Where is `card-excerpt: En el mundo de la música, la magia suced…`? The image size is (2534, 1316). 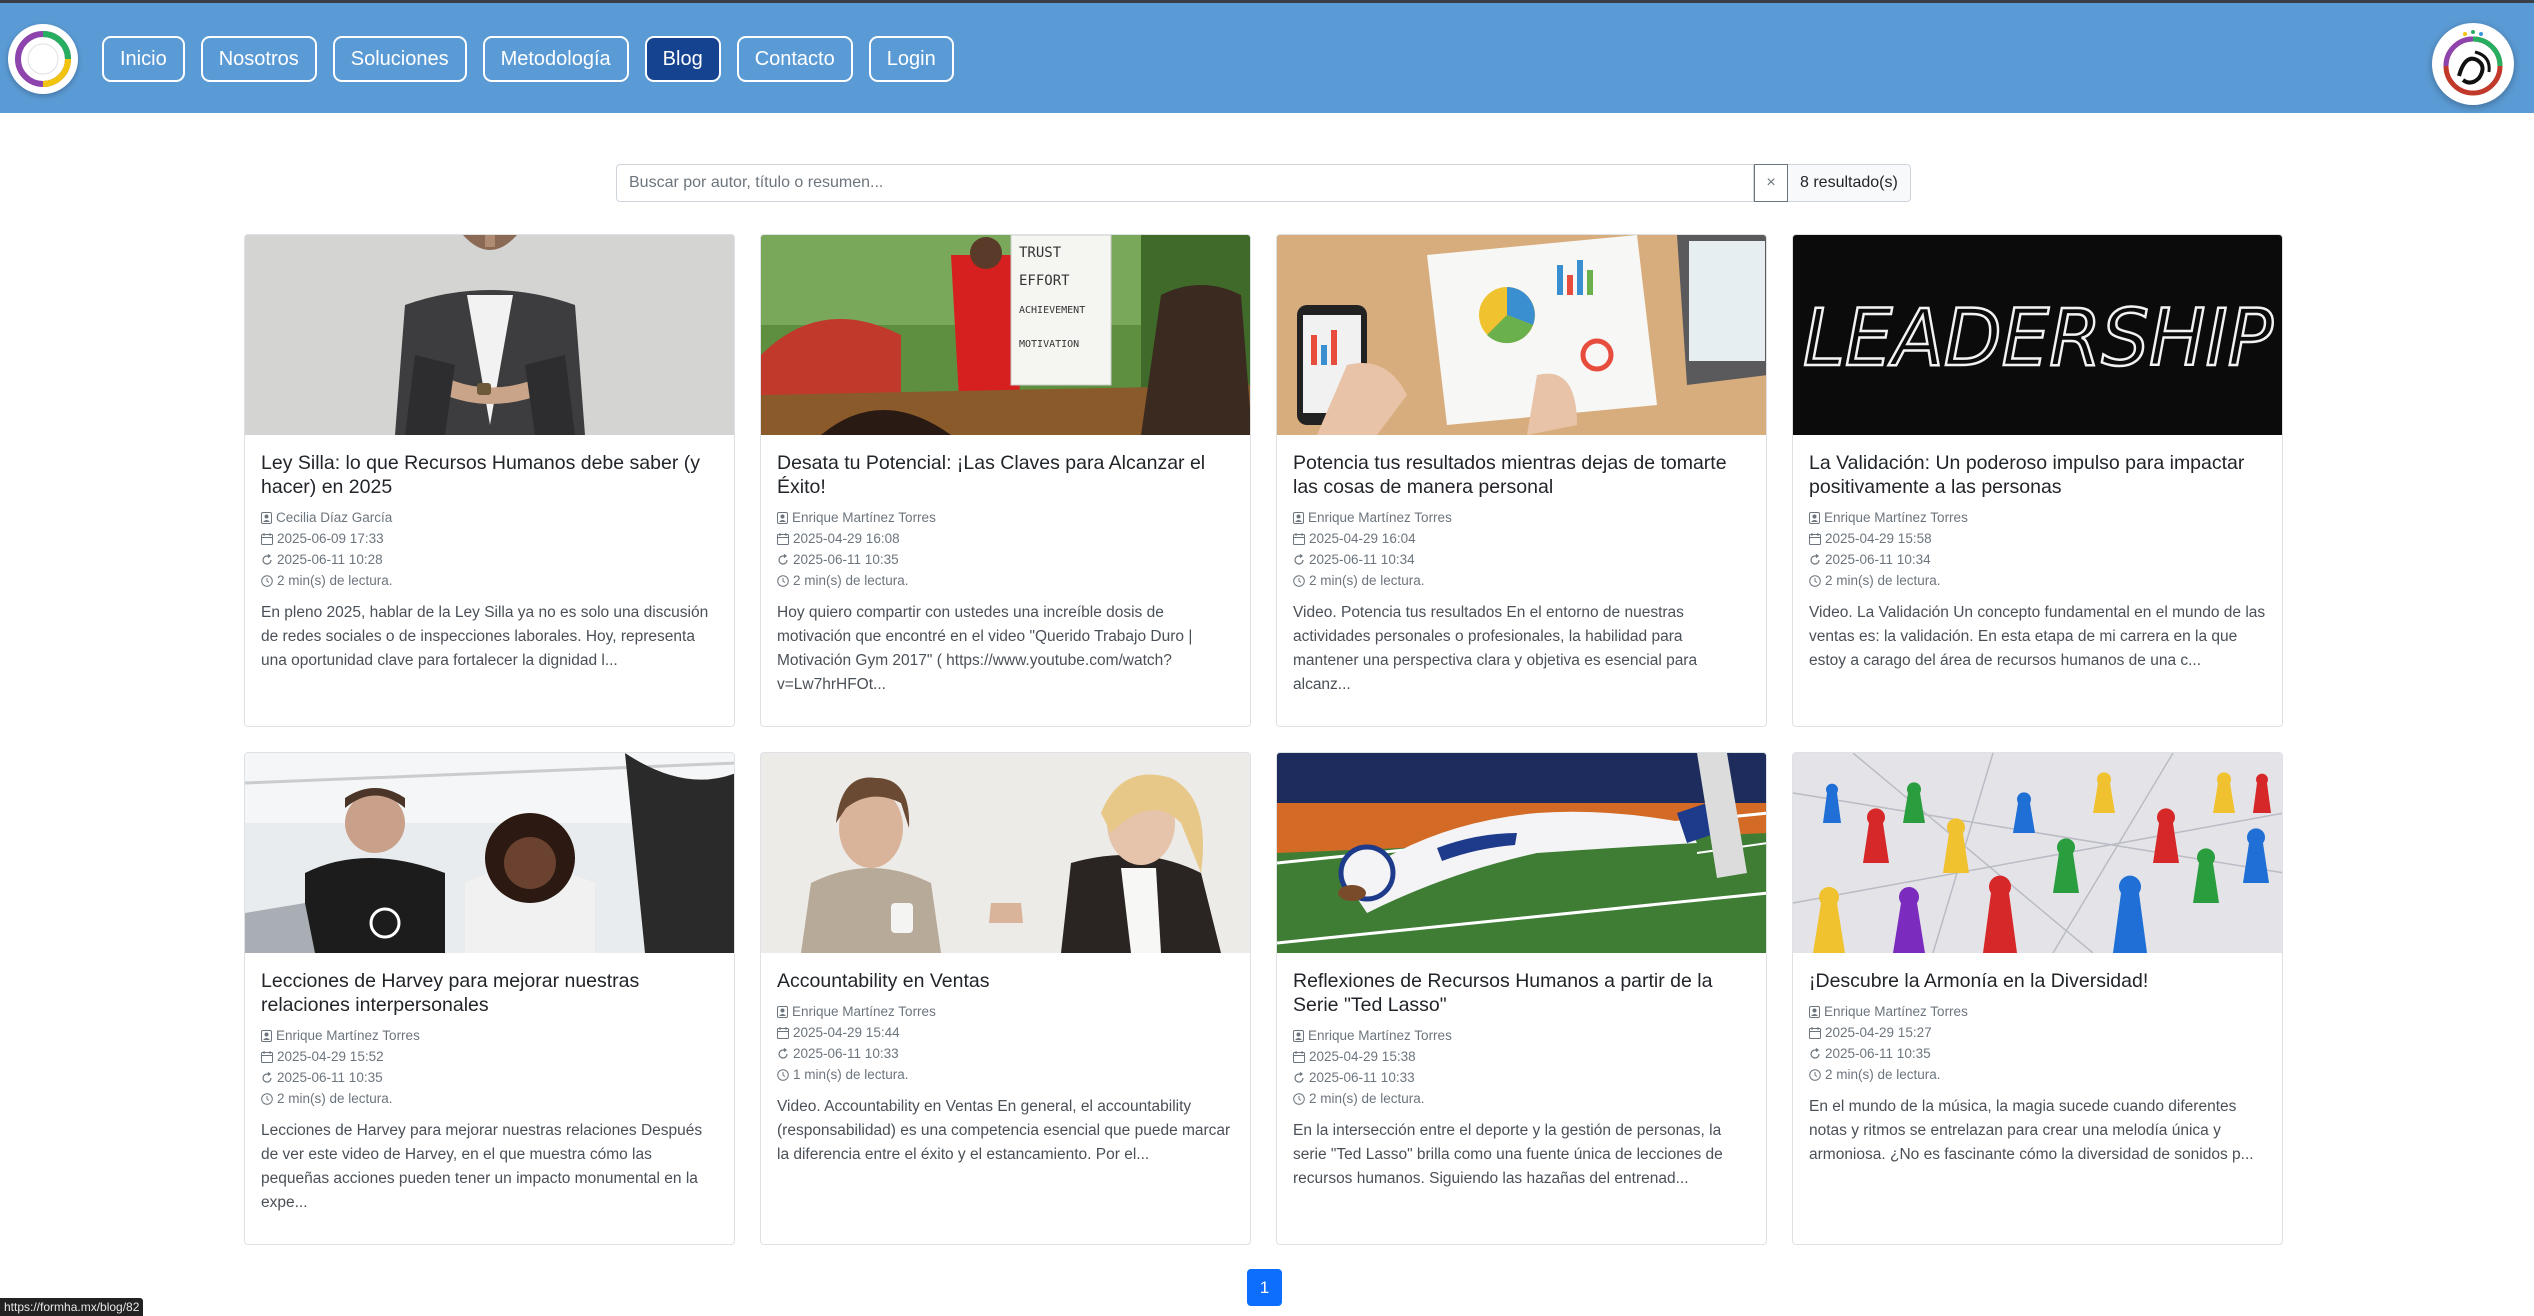
card-excerpt: En el mundo de la música, la magia suced… is located at coordinates (2031, 1130).